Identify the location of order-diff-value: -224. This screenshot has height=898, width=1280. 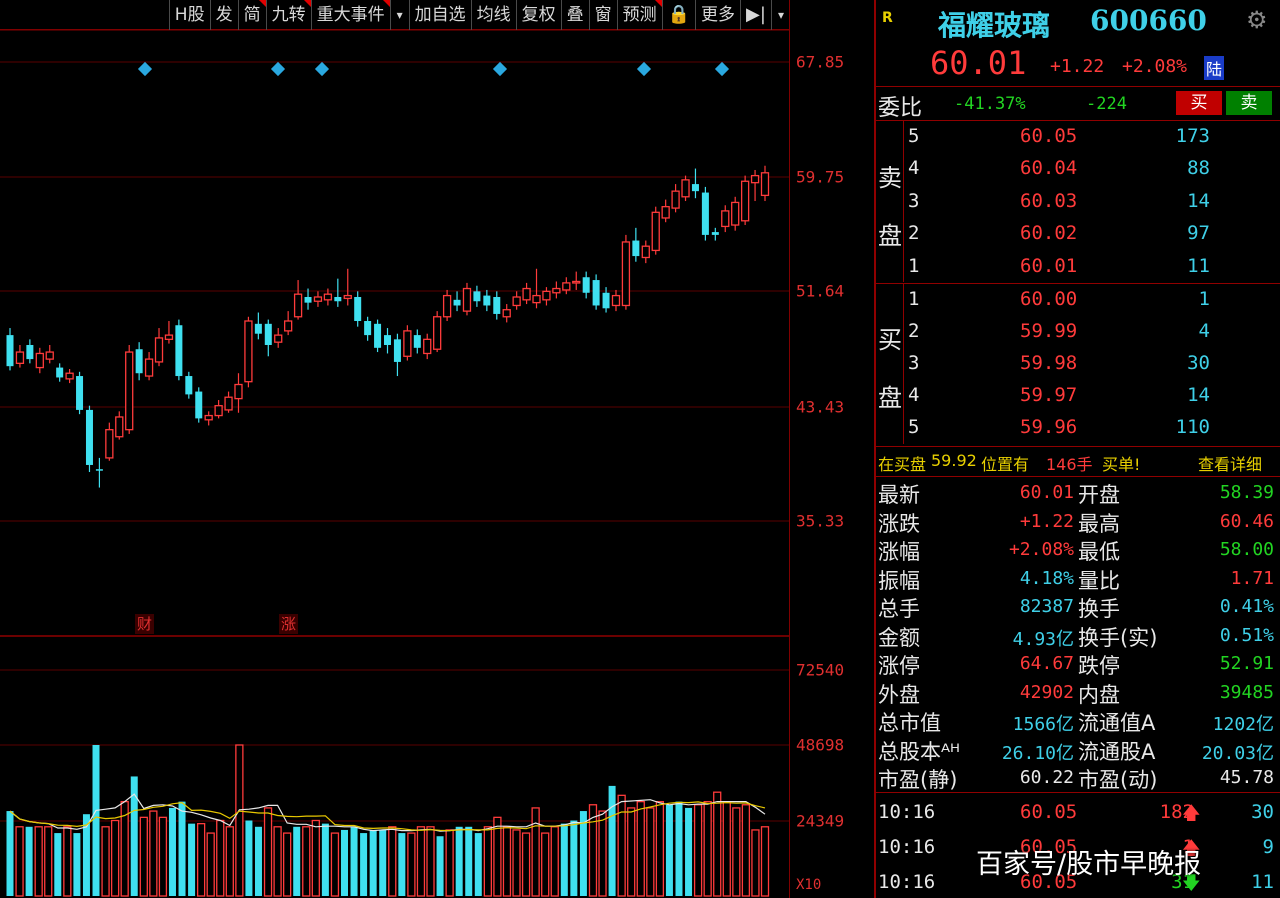
(1106, 104).